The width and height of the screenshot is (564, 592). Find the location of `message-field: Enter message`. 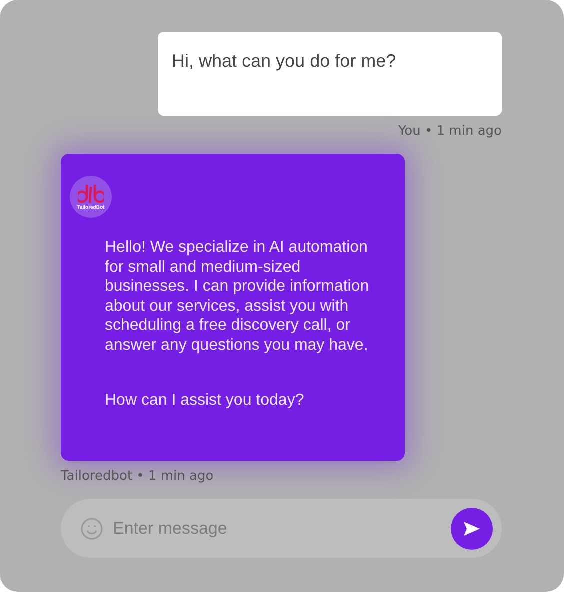

message-field: Enter message is located at coordinates (281, 528).